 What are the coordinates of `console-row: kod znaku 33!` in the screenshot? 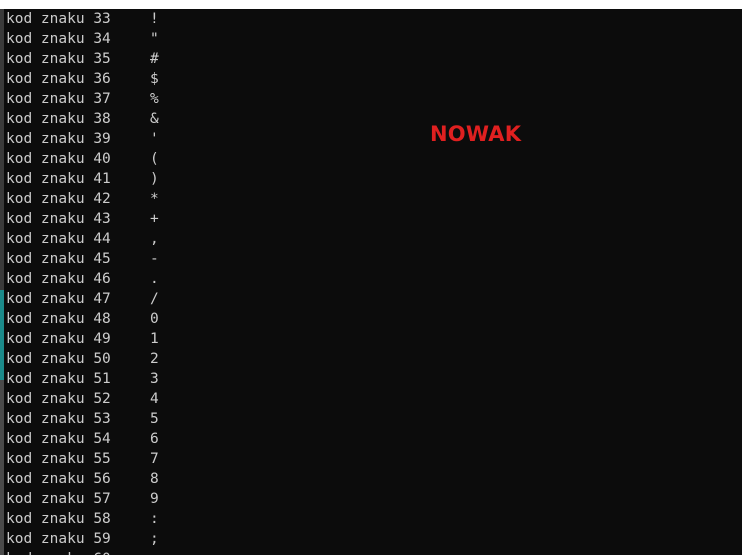 It's located at (206, 19).